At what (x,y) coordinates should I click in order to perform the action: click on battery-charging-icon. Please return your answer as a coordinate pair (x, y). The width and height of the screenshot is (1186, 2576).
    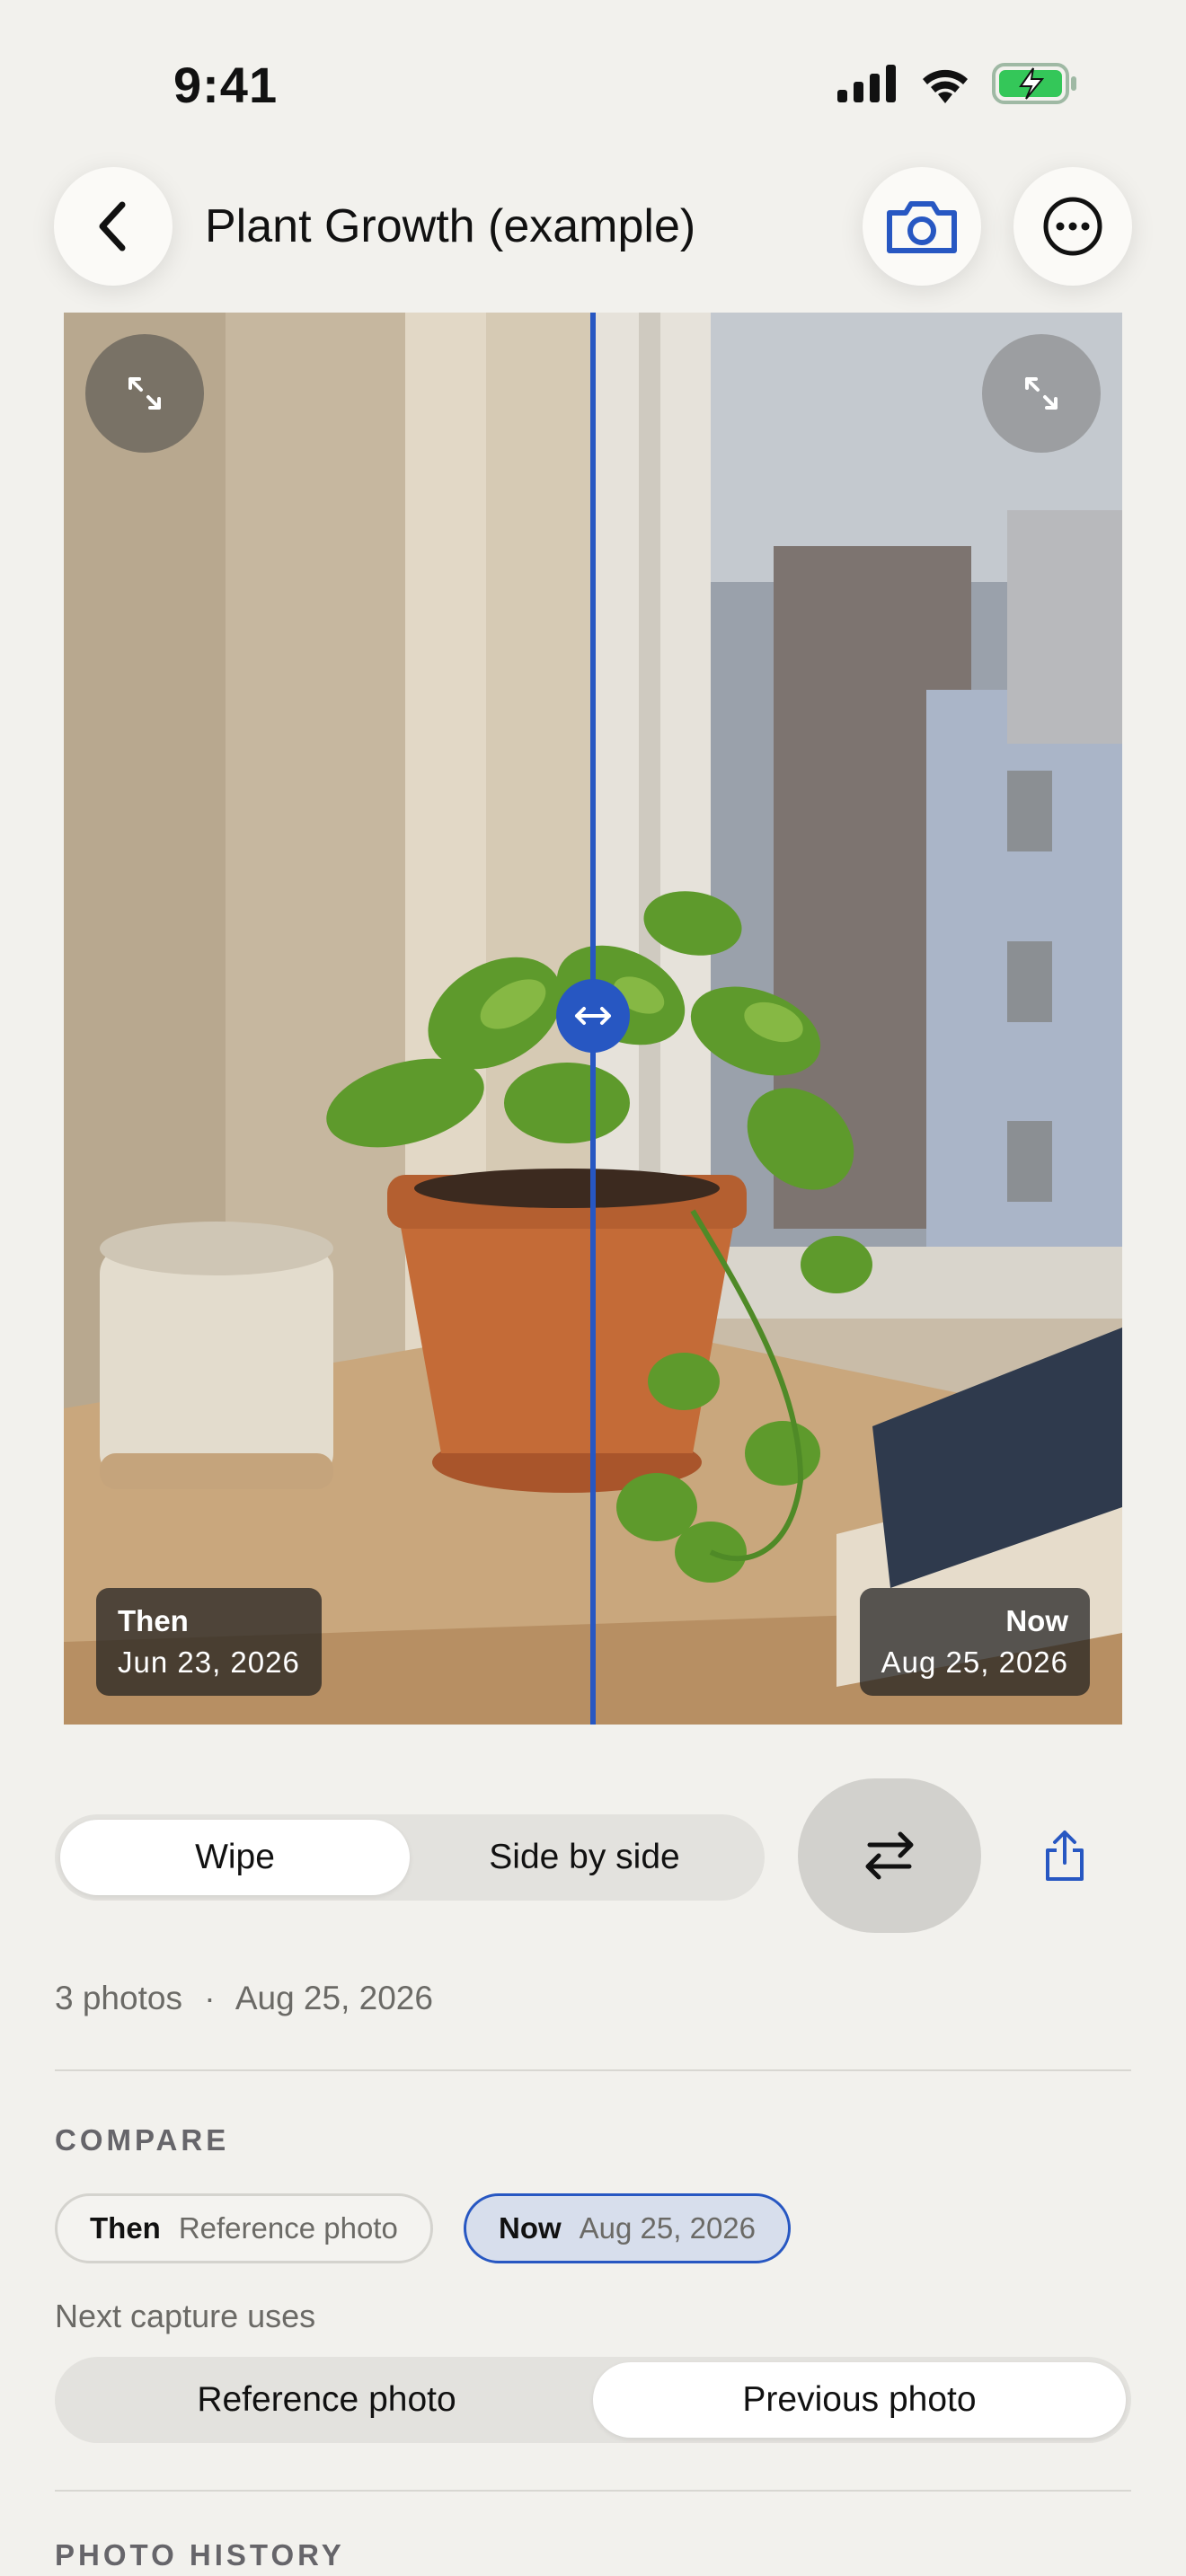
    Looking at the image, I should click on (1034, 83).